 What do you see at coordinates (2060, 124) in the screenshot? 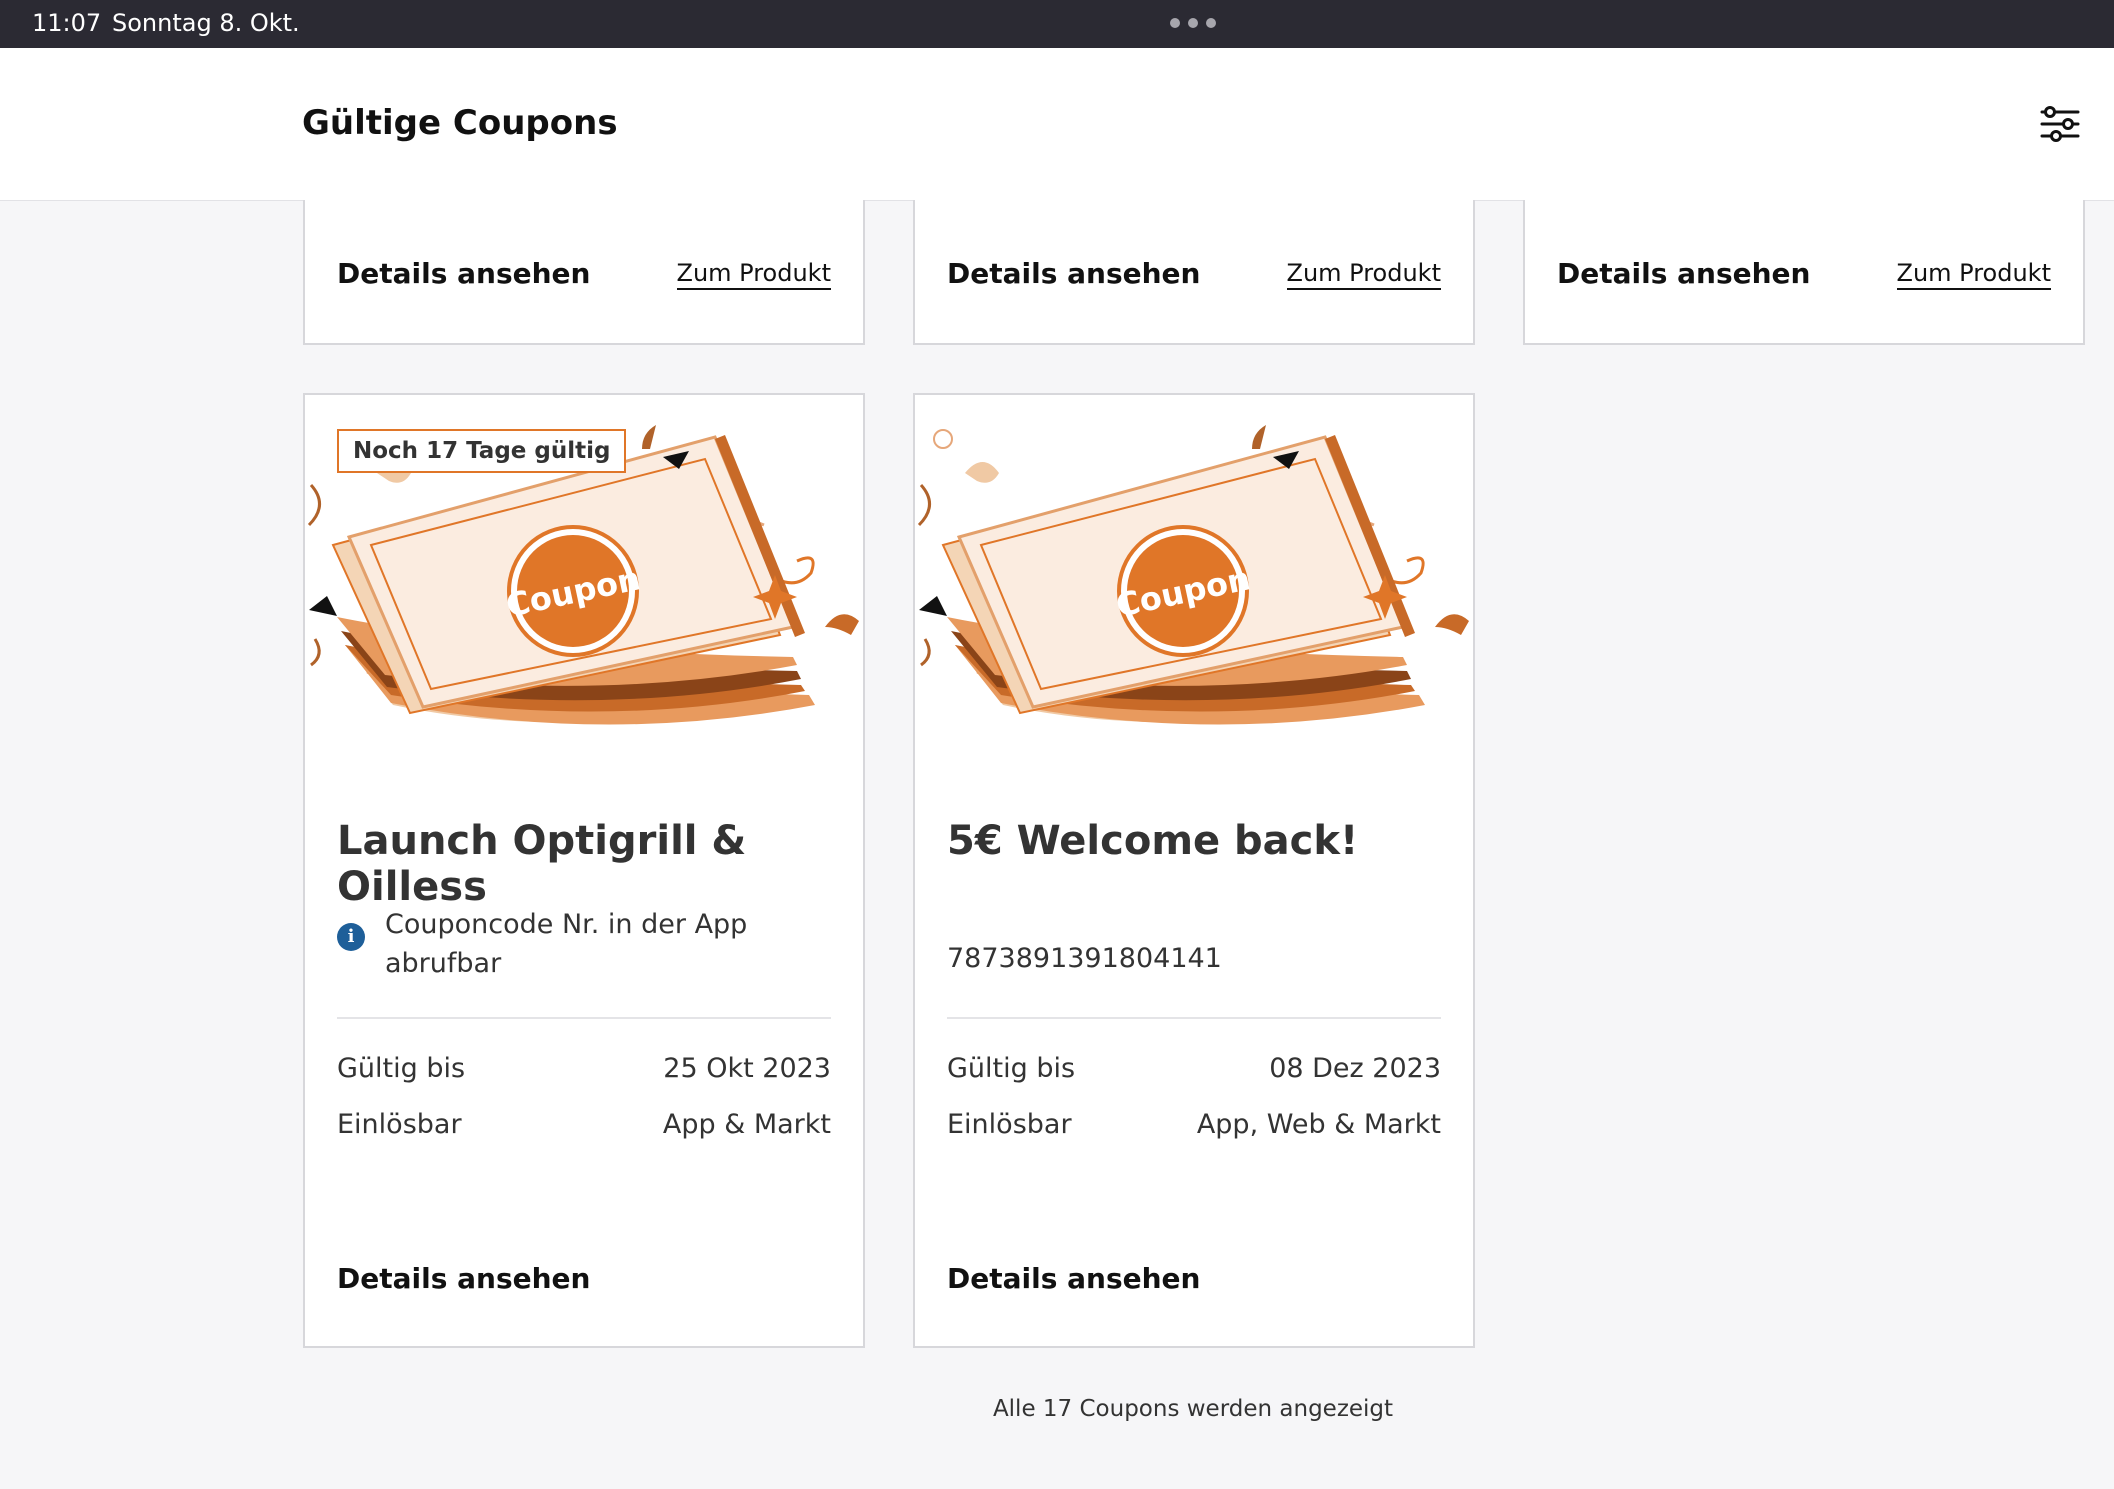
I see `sliders-icon` at bounding box center [2060, 124].